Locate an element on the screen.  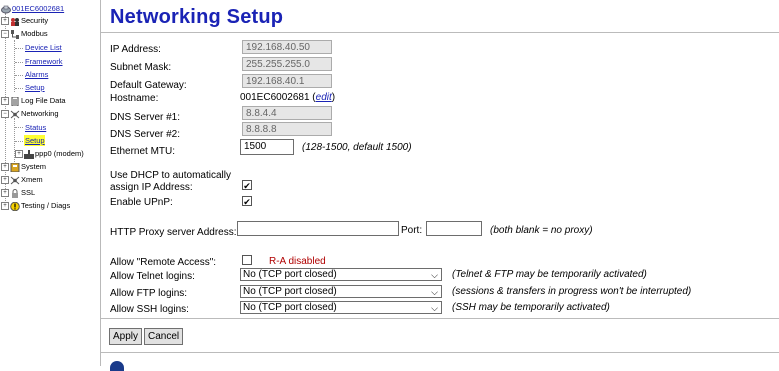
sidebar-item-testing-diags: + Testing / Diags is located at coordinates (35, 205).